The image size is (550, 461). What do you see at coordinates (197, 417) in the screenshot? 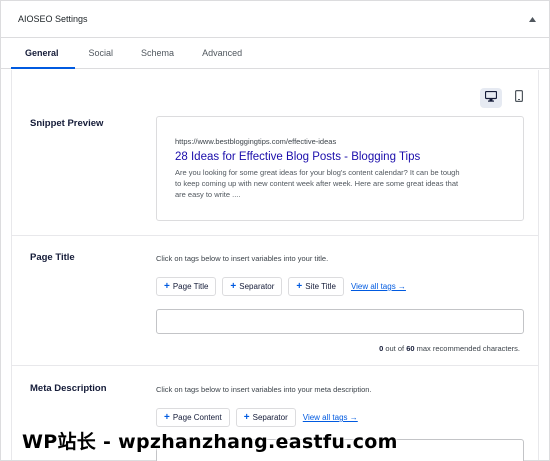
I see `tag-label: Page Content` at bounding box center [197, 417].